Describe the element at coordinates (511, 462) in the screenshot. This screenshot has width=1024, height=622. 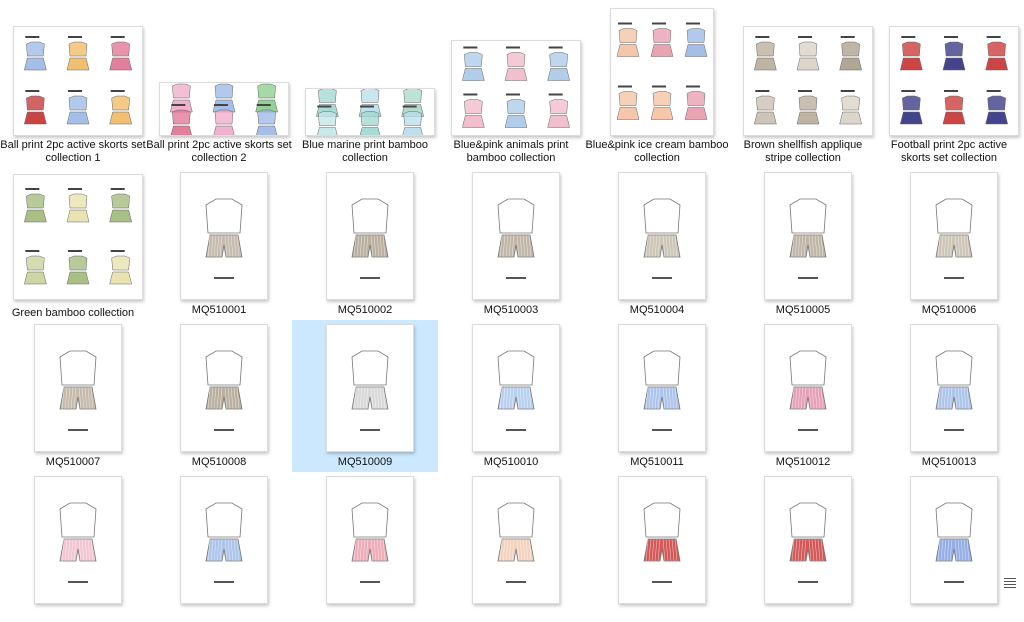
I see `tile-label: MQ510010` at that location.